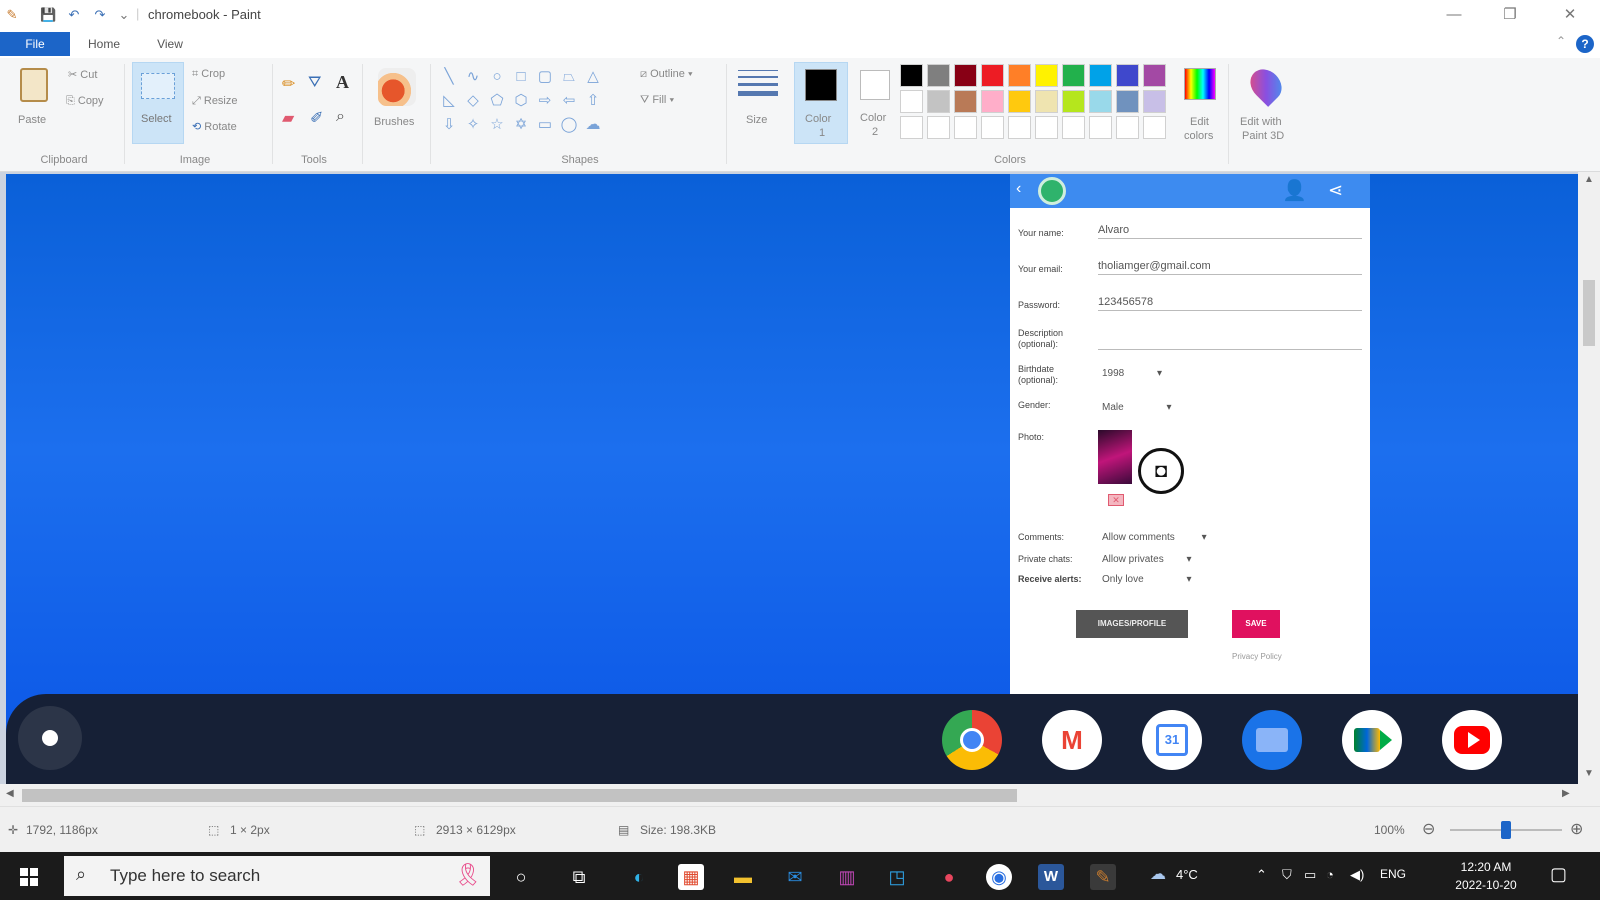 This screenshot has height=900, width=1600. What do you see at coordinates (1116, 500) in the screenshot?
I see `remove-photo-icon: ✕` at bounding box center [1116, 500].